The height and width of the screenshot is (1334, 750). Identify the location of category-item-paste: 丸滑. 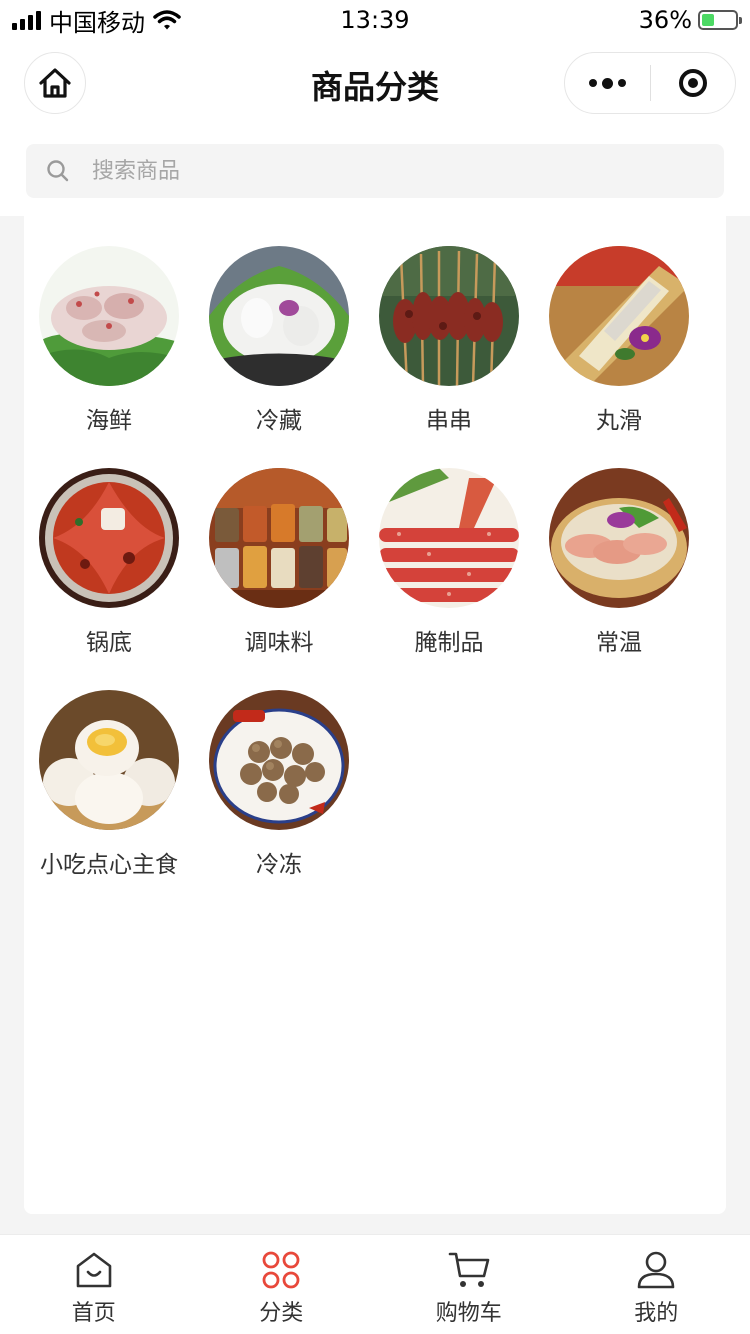
(619, 357).